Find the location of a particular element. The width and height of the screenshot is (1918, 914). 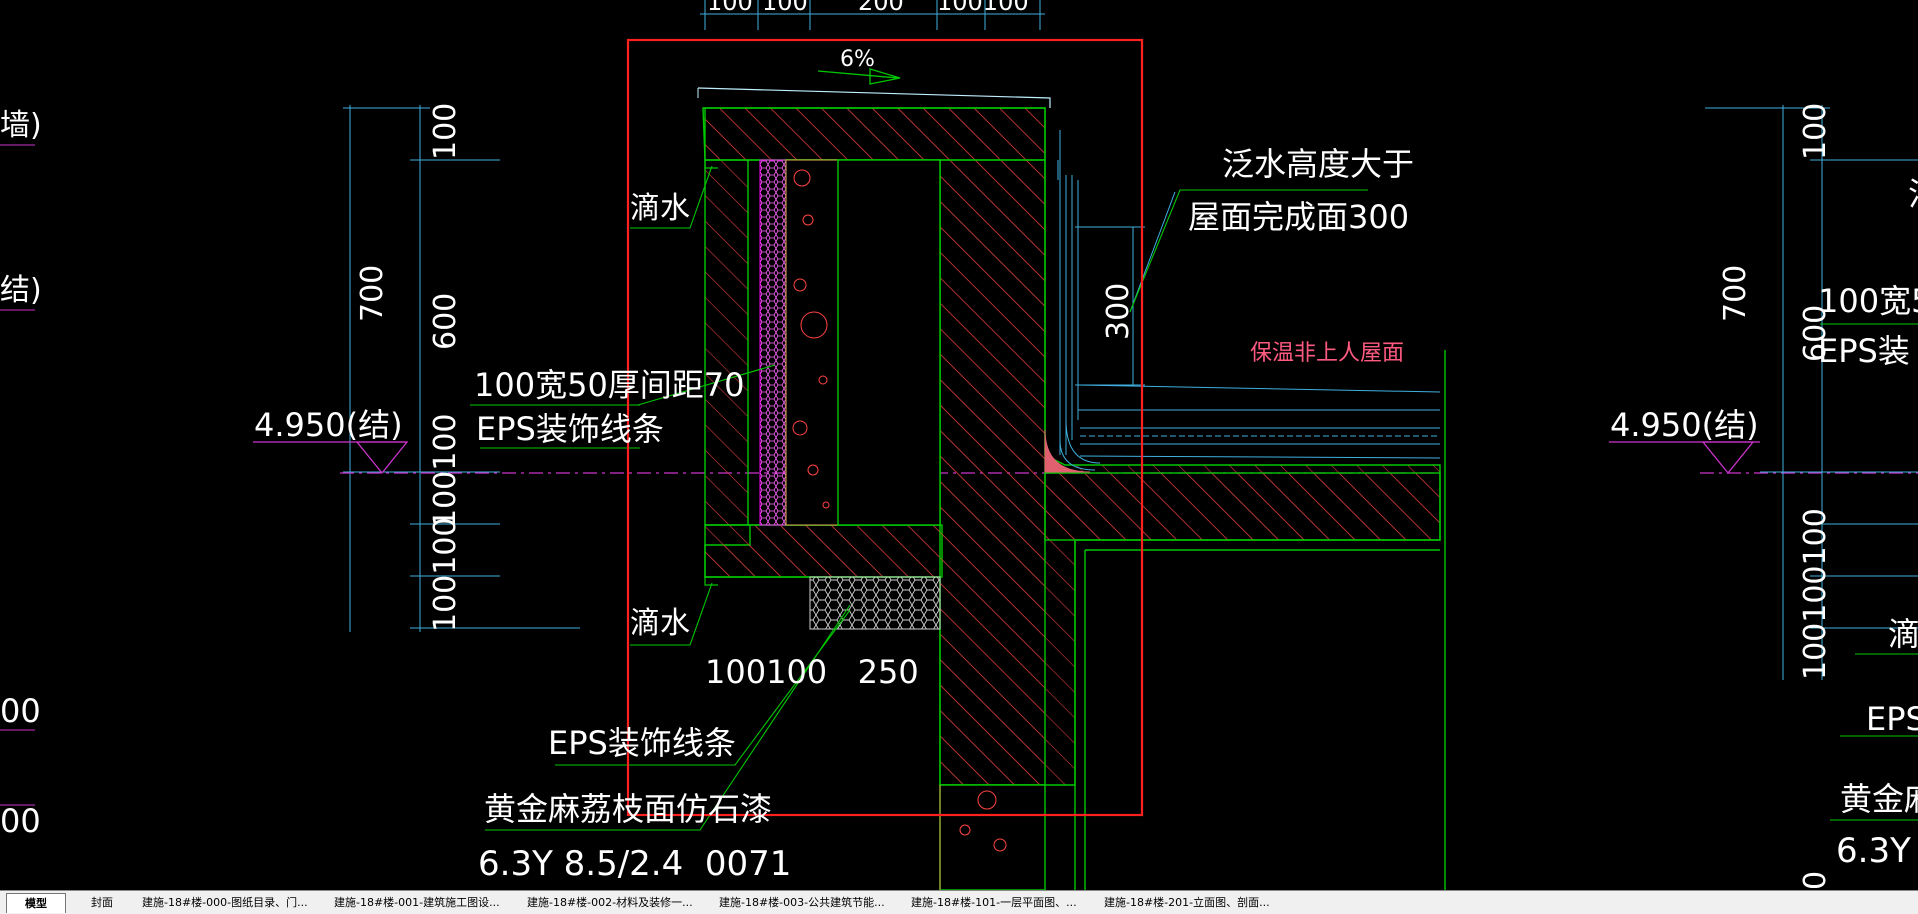

right-dim-100100100: 100100100 is located at coordinates (1815, 594).